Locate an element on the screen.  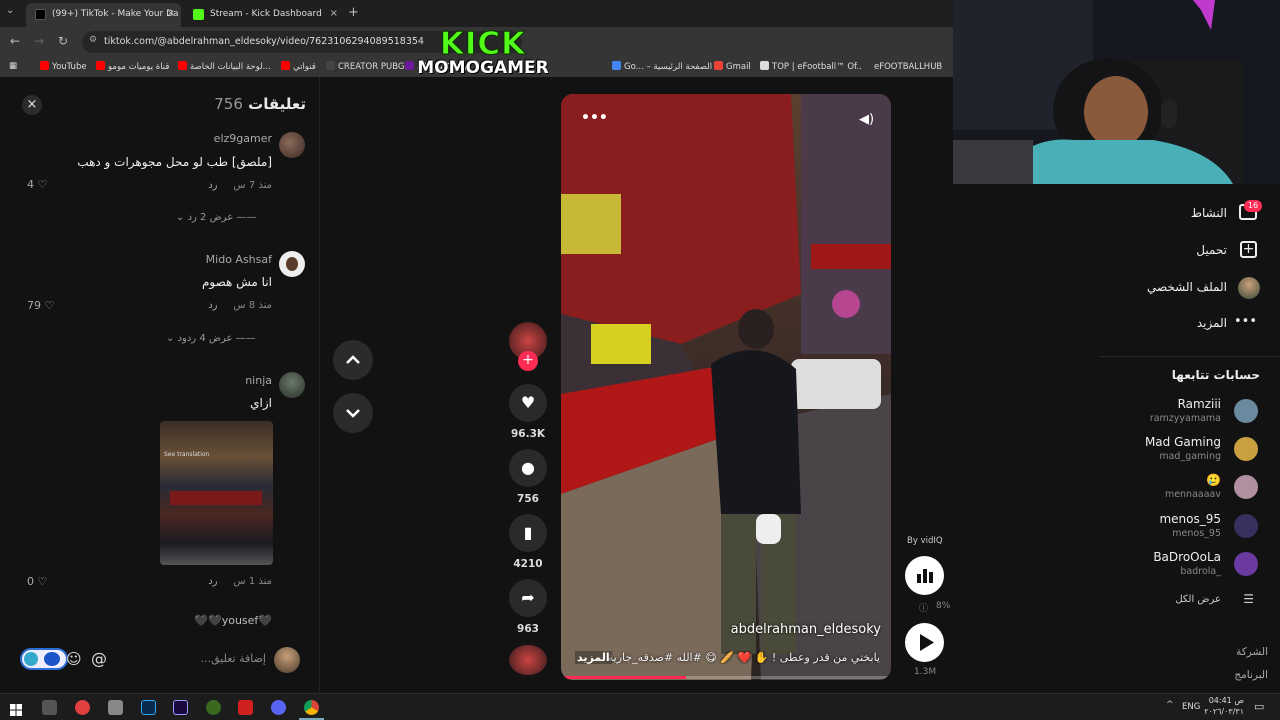
obs-icon is located at coordinates (82, 707).